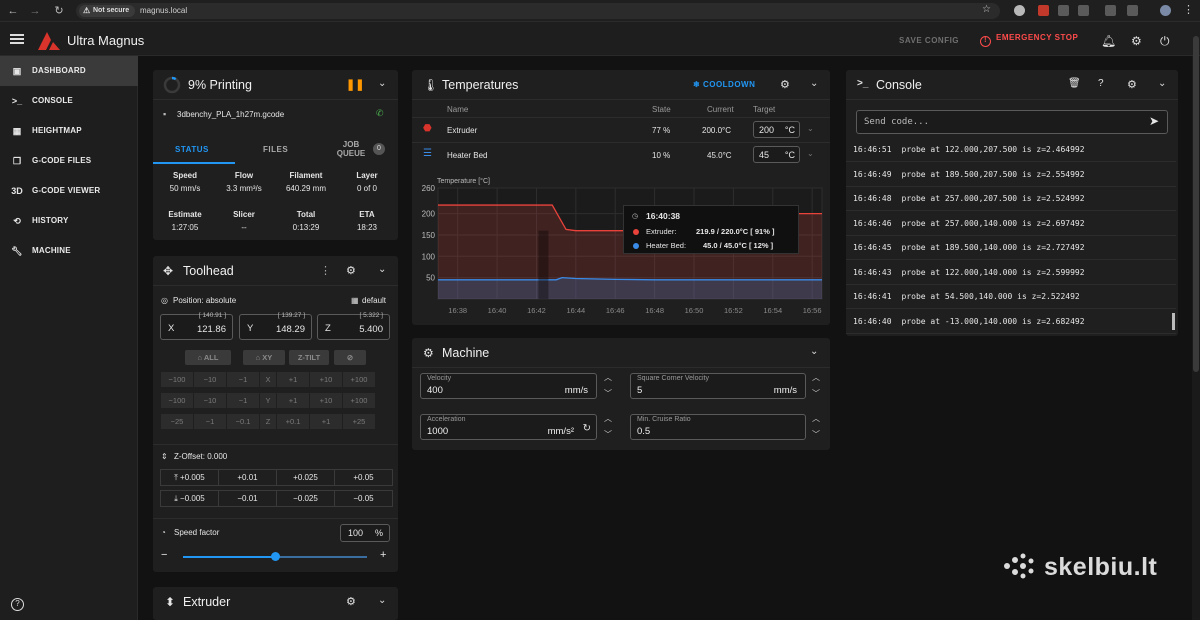 Image resolution: width=1200 pixels, height=620 pixels. Describe the element at coordinates (1173, 321) in the screenshot. I see `console-scrollbar` at that location.